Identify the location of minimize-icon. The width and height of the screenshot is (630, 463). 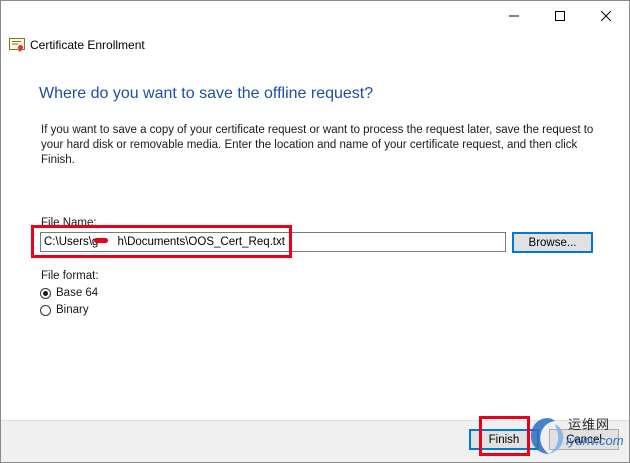
(514, 16).